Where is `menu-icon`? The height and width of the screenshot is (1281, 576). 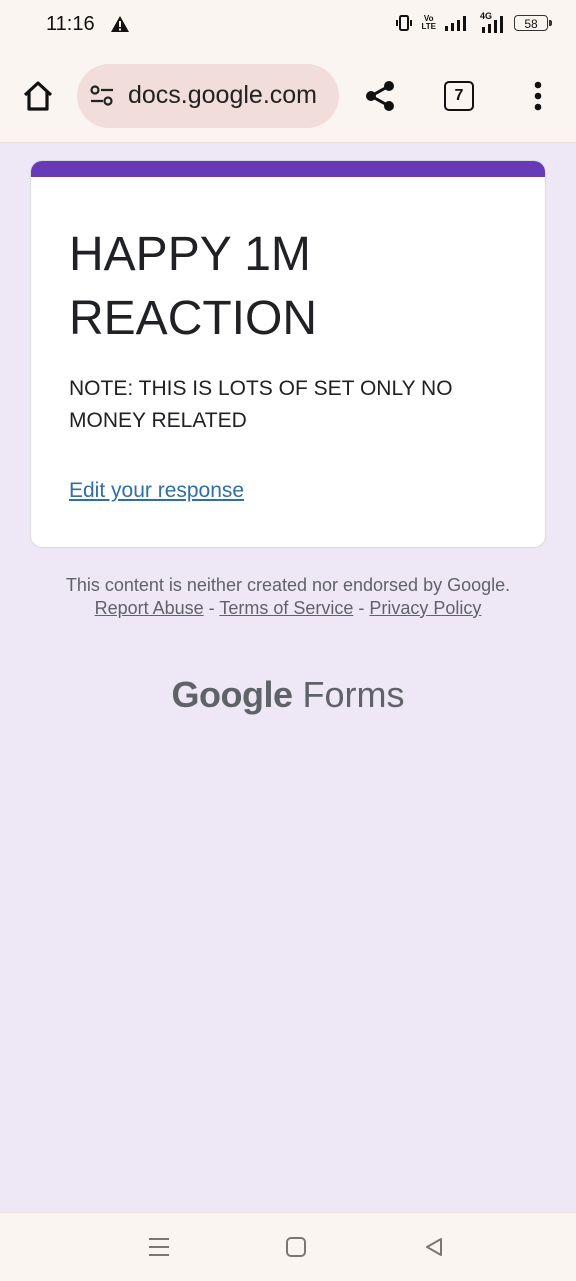
menu-icon is located at coordinates (159, 1247).